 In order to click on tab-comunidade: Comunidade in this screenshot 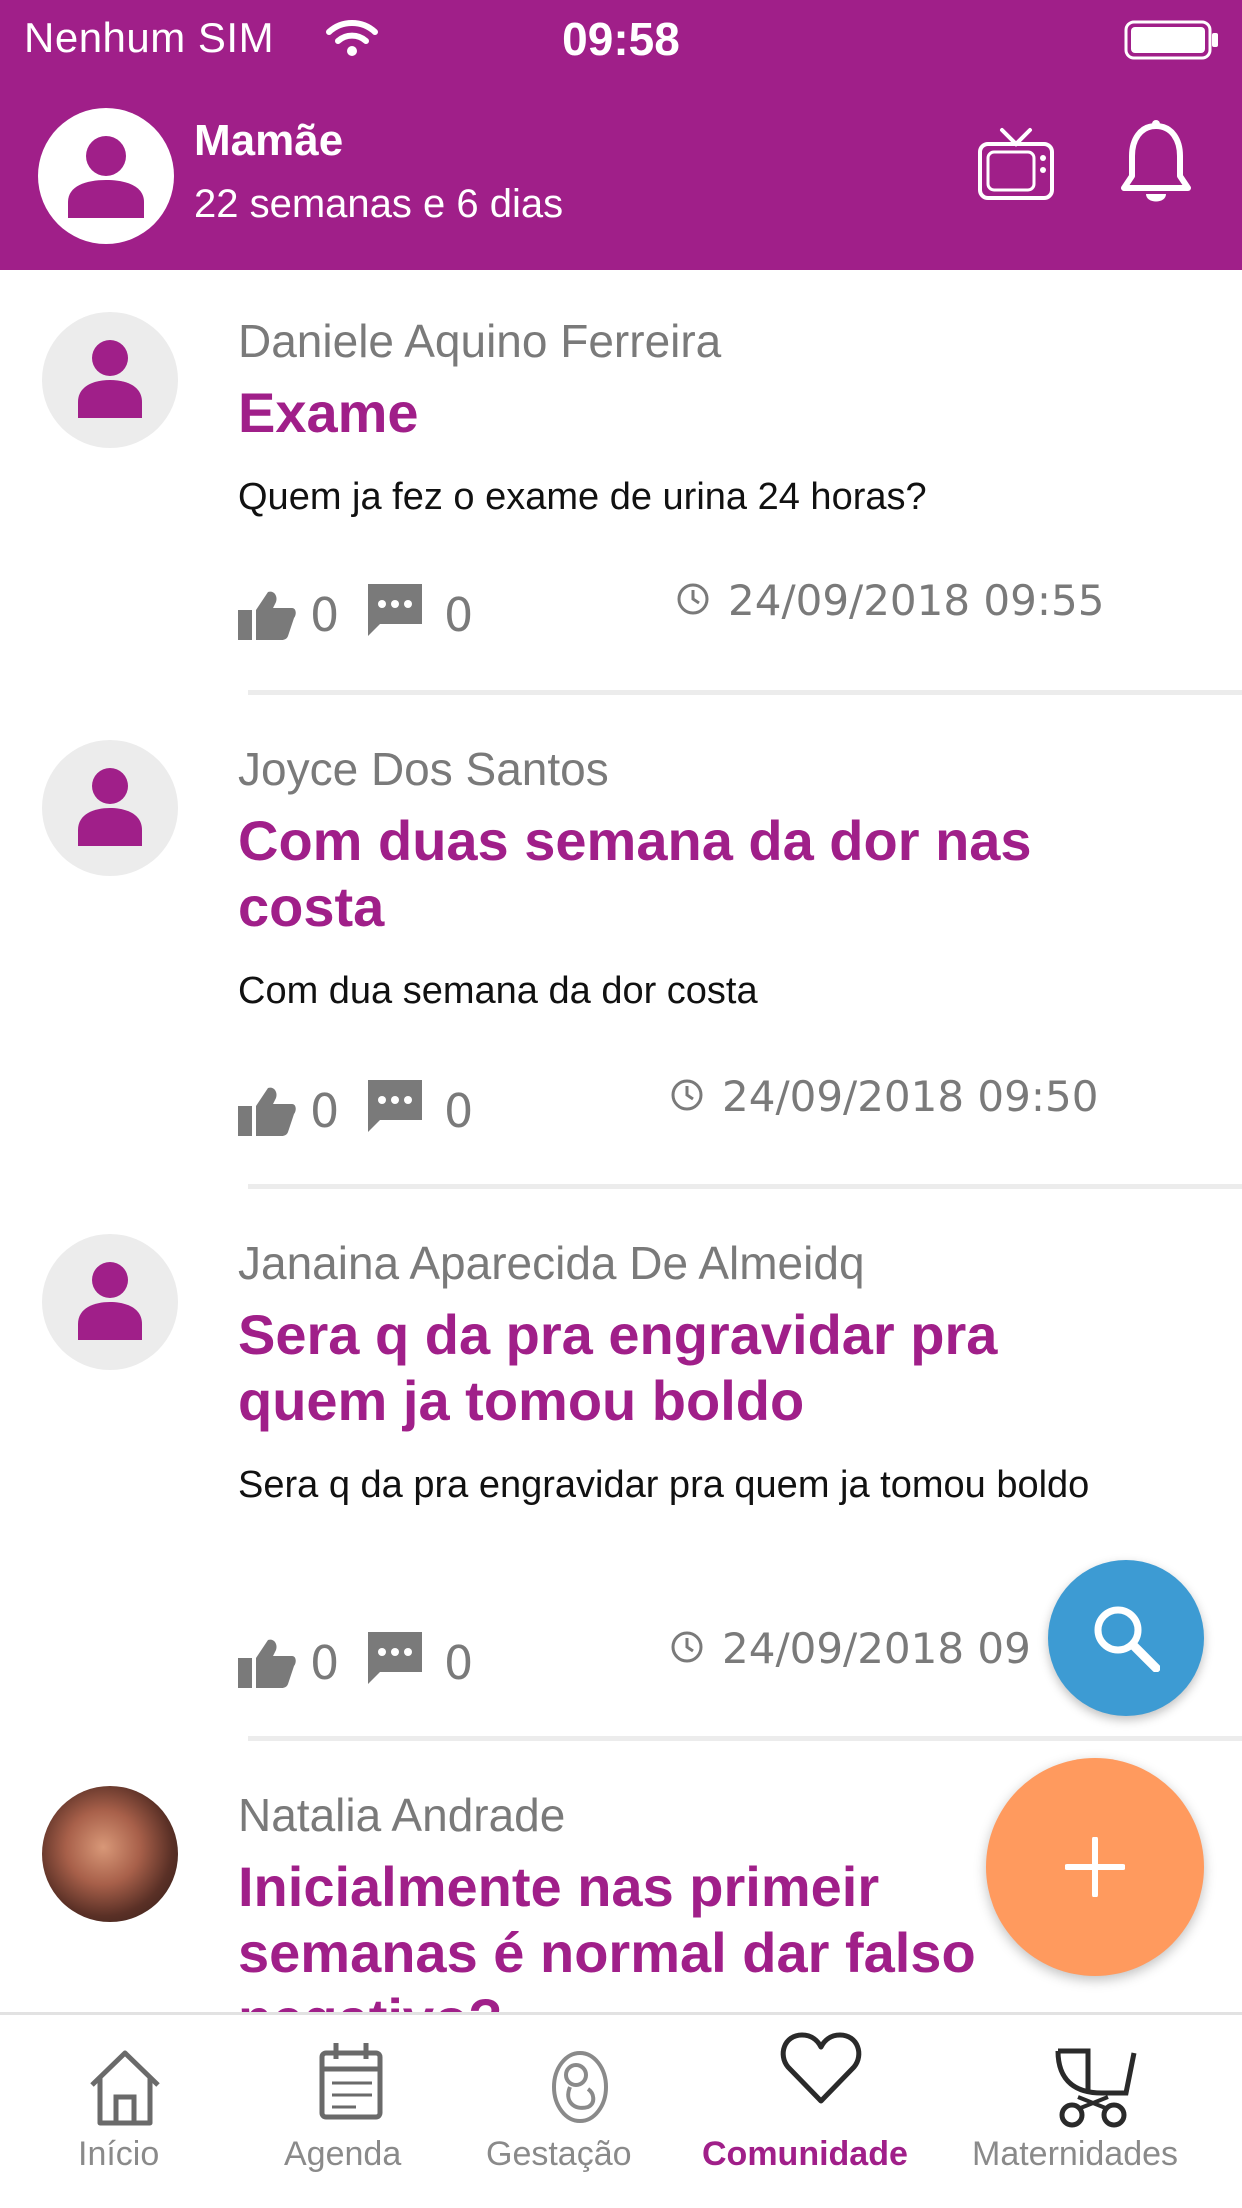, I will do `click(821, 2111)`.